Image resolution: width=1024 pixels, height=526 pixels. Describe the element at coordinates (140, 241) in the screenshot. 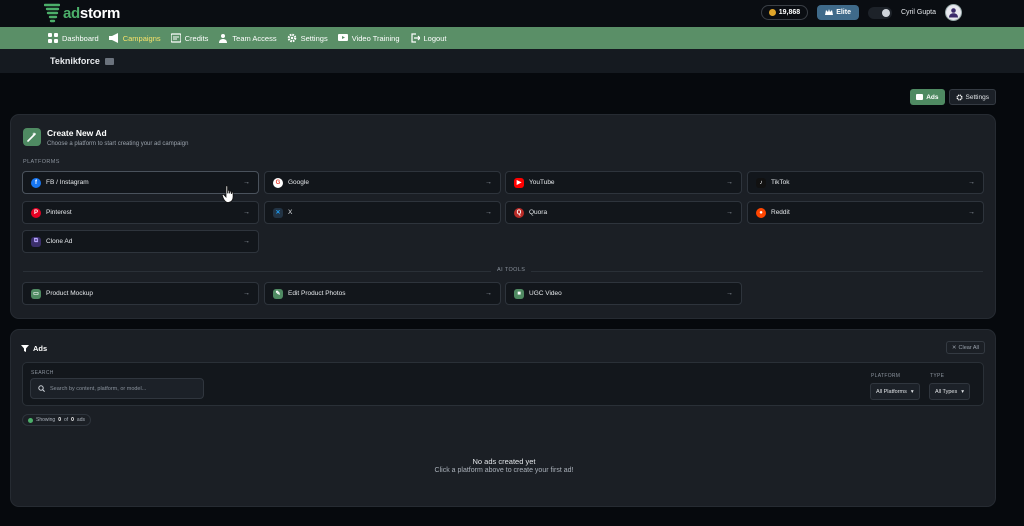

I see `platform-clone-ad: ⧉ Clone Ad →` at that location.